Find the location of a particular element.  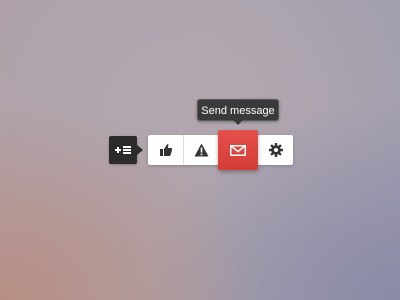

send-message-tooltip: Send message is located at coordinates (238, 112).